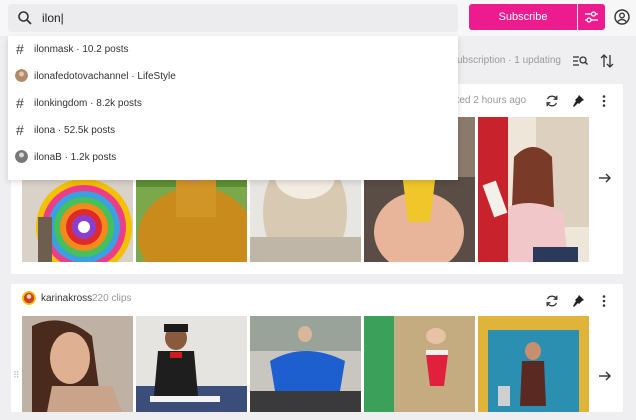 The image size is (636, 420). I want to click on video-thumbnail-man-with-bowtie, so click(191, 364).